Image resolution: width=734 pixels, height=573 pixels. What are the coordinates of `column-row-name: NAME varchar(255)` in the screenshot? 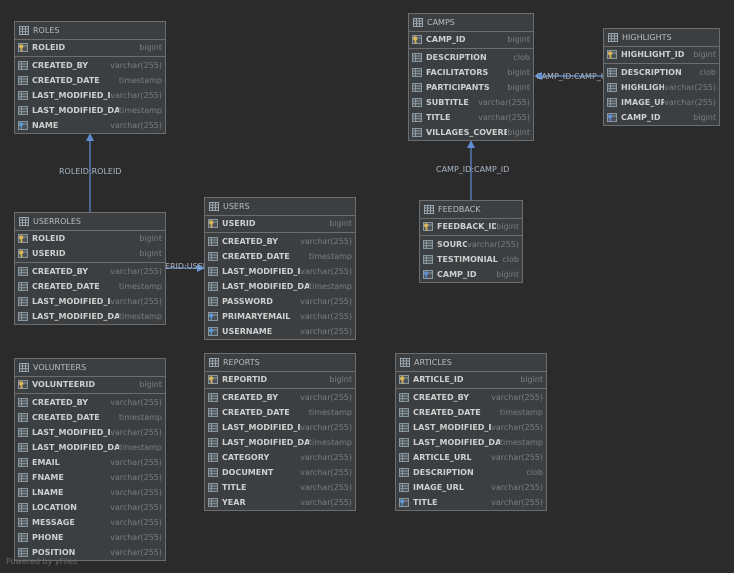 It's located at (90, 125).